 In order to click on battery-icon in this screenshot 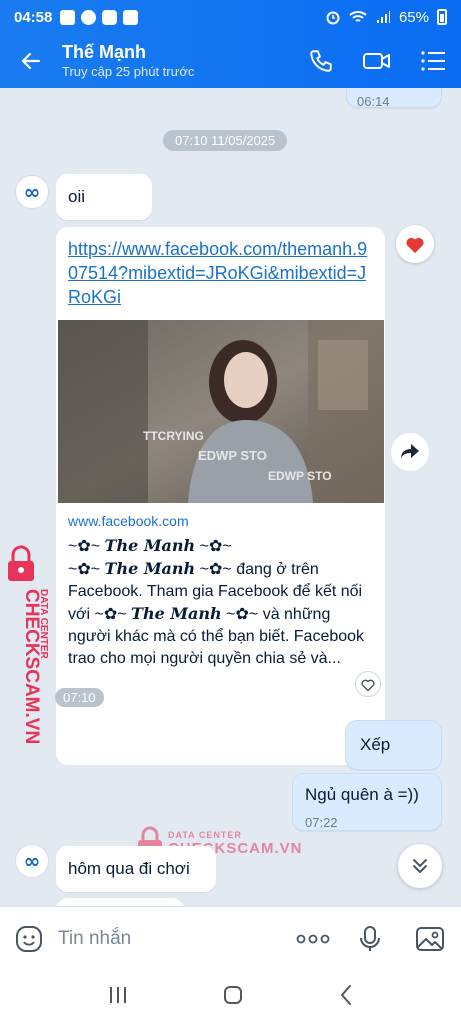, I will do `click(442, 17)`.